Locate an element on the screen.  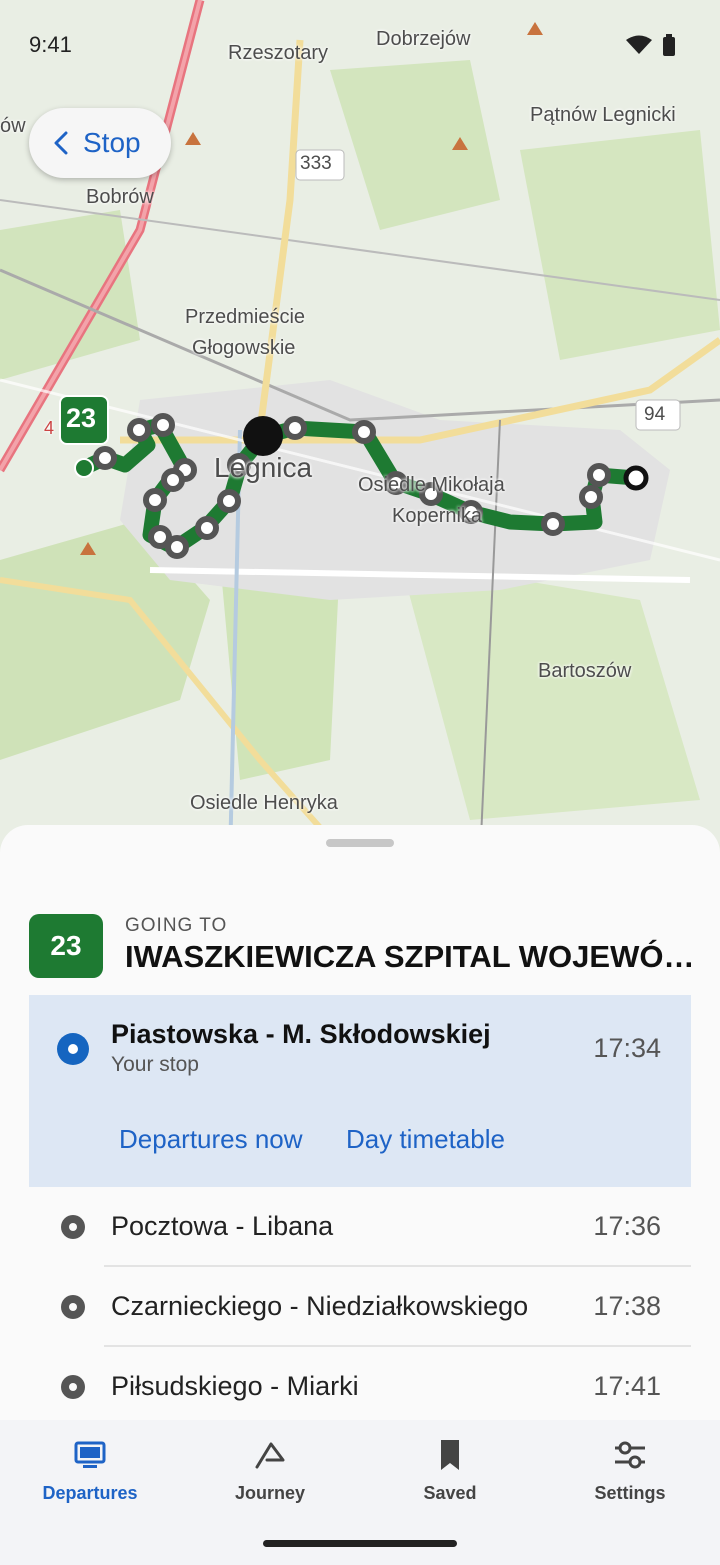
day-timetable-link: Day timetable is located at coordinates (425, 1139).